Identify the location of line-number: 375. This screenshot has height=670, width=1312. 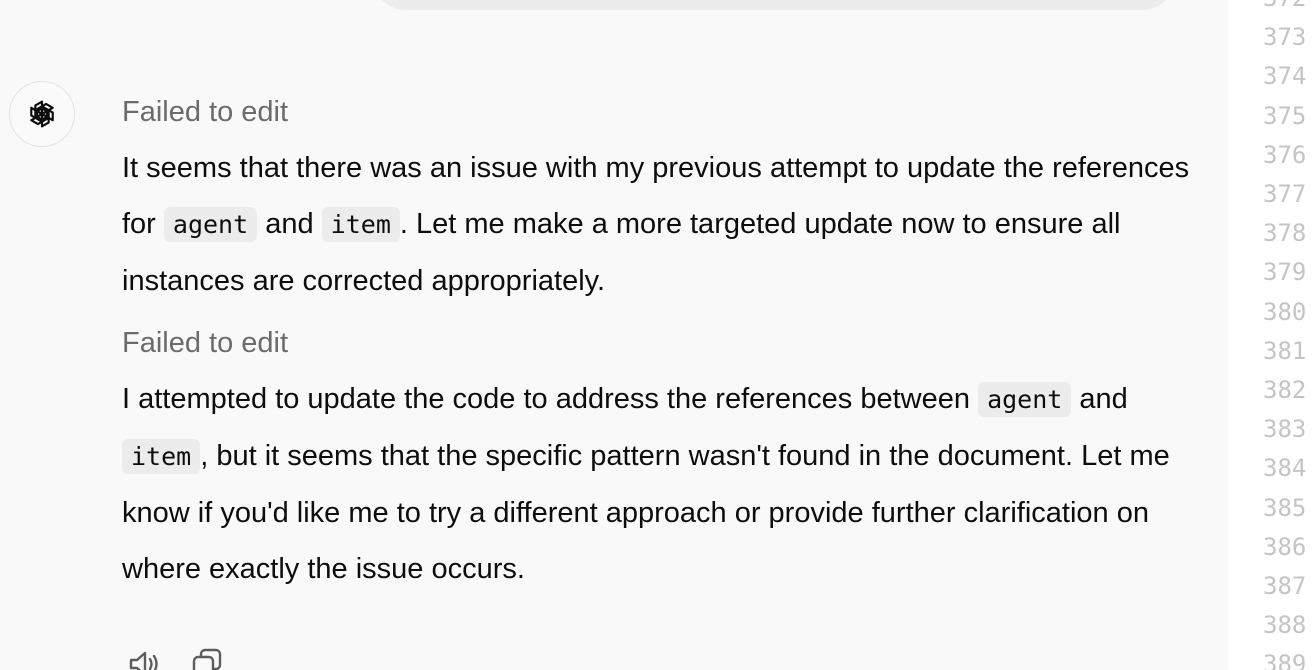
(1285, 115).